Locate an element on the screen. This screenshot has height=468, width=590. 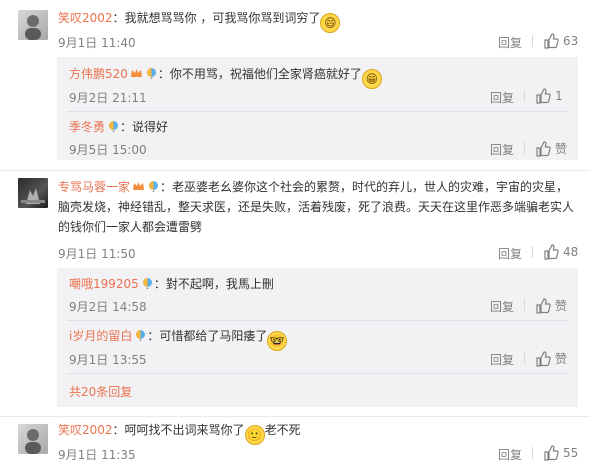
comment-username: 专骂马蓉一家 is located at coordinates (94, 187).